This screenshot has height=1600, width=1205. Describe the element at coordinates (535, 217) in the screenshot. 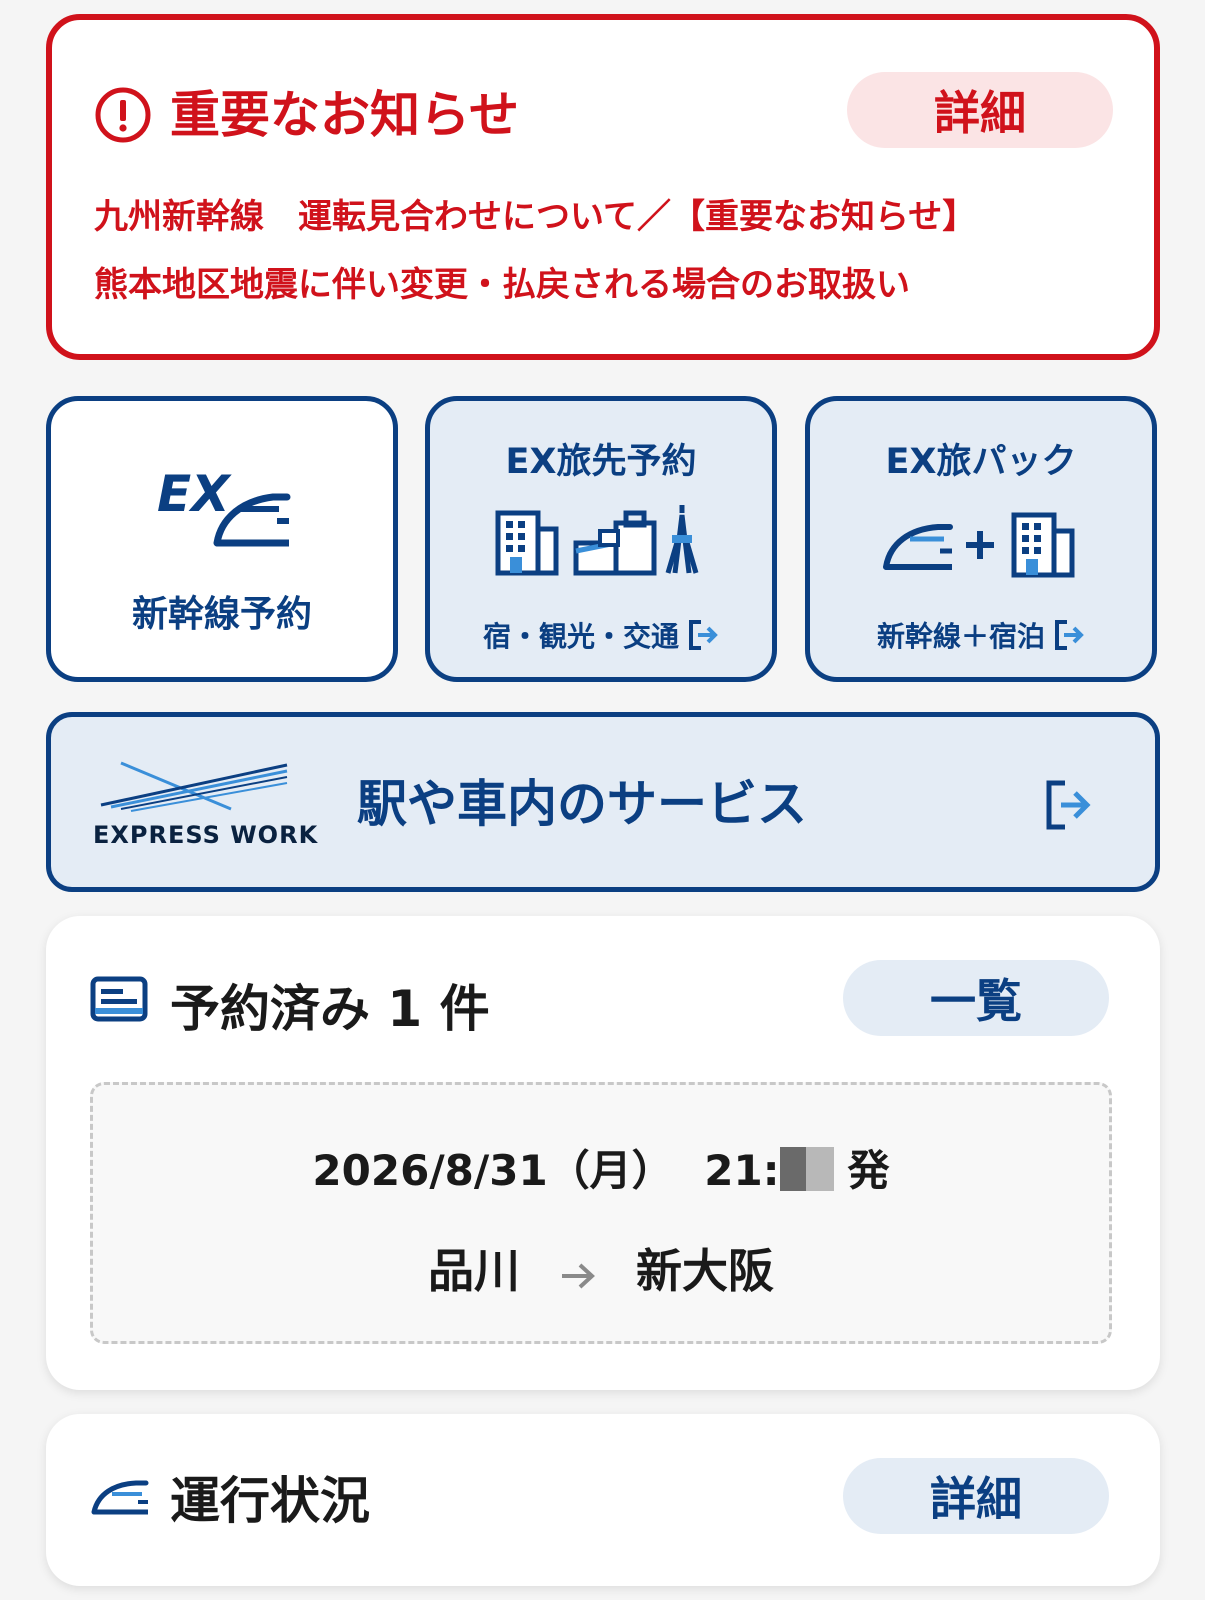

I see `notice-link-kyushu-shinkansen: 九州新幹線 運転見合わせについて／【重要なお知らせ】` at that location.